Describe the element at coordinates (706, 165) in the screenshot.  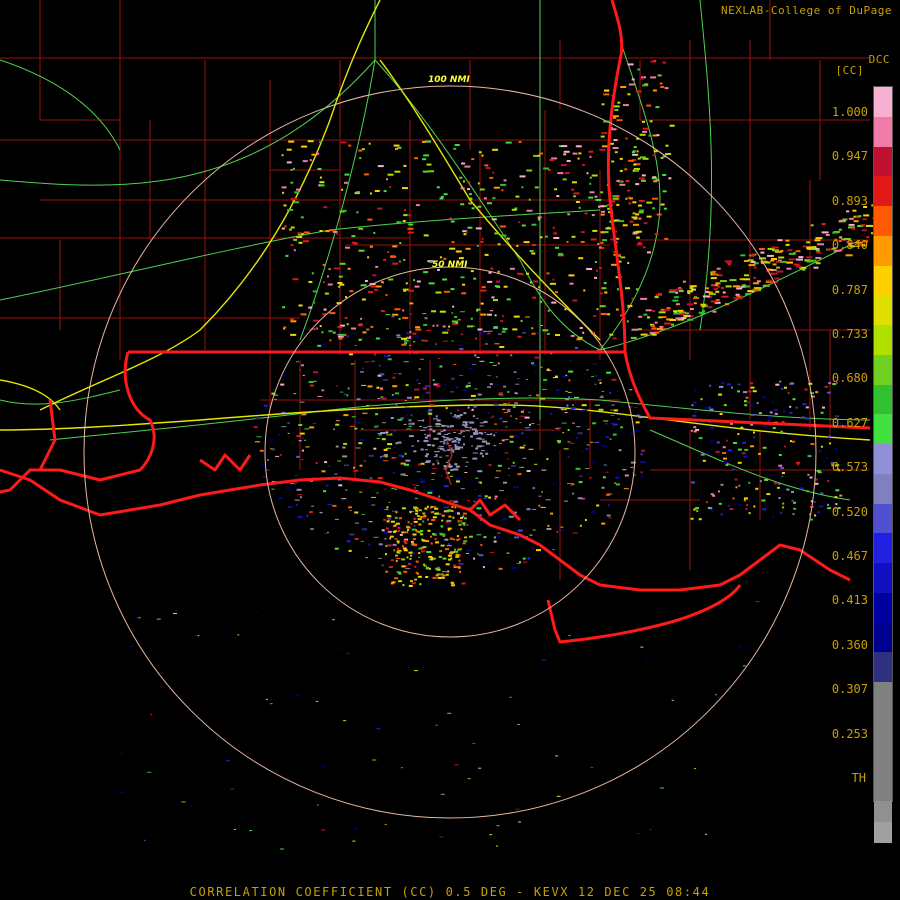
I see `highway-line` at that location.